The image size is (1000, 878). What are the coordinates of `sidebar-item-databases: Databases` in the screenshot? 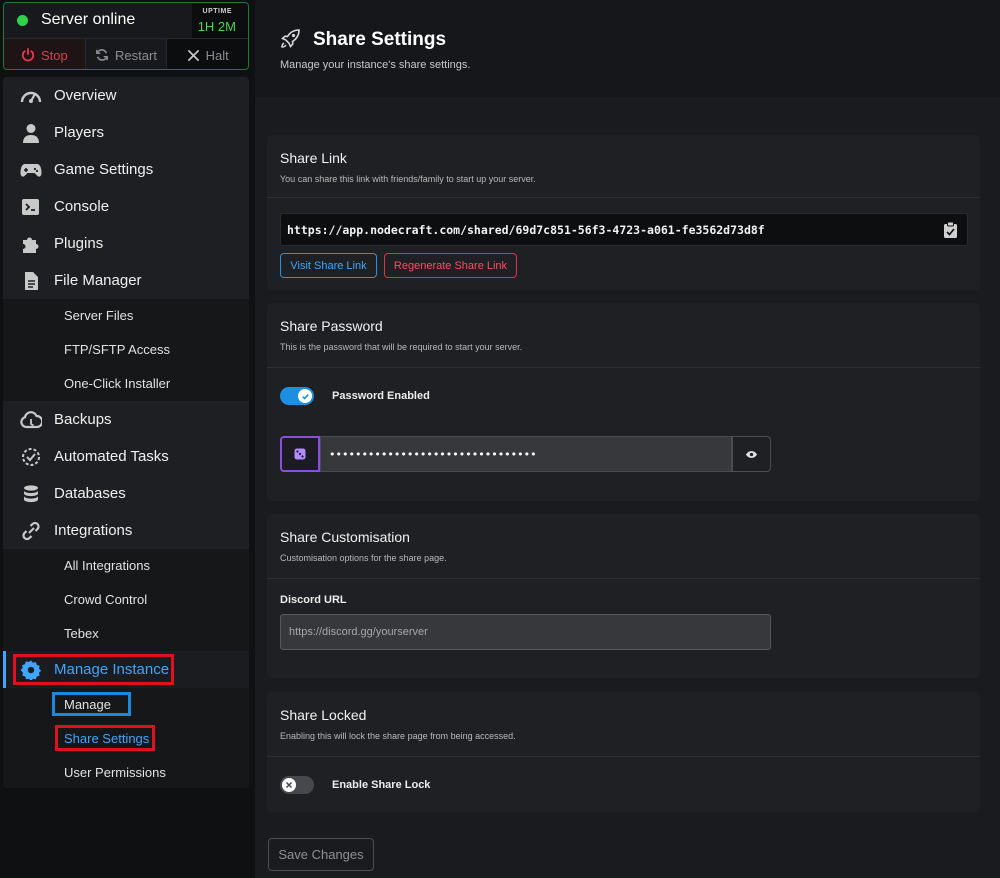 It's located at (126, 493).